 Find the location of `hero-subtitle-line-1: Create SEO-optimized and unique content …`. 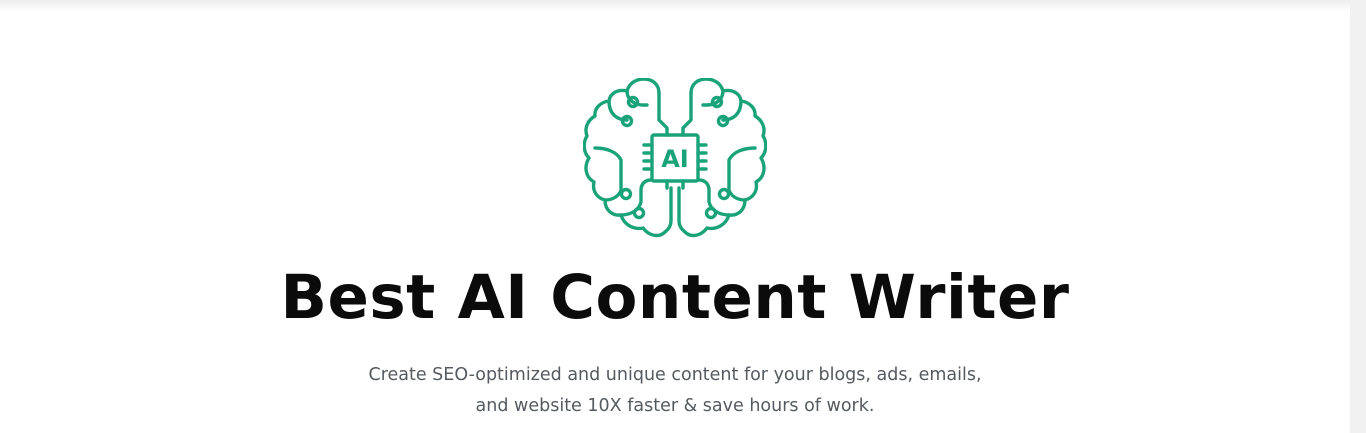

hero-subtitle-line-1: Create SEO-optimized and unique content … is located at coordinates (675, 375).